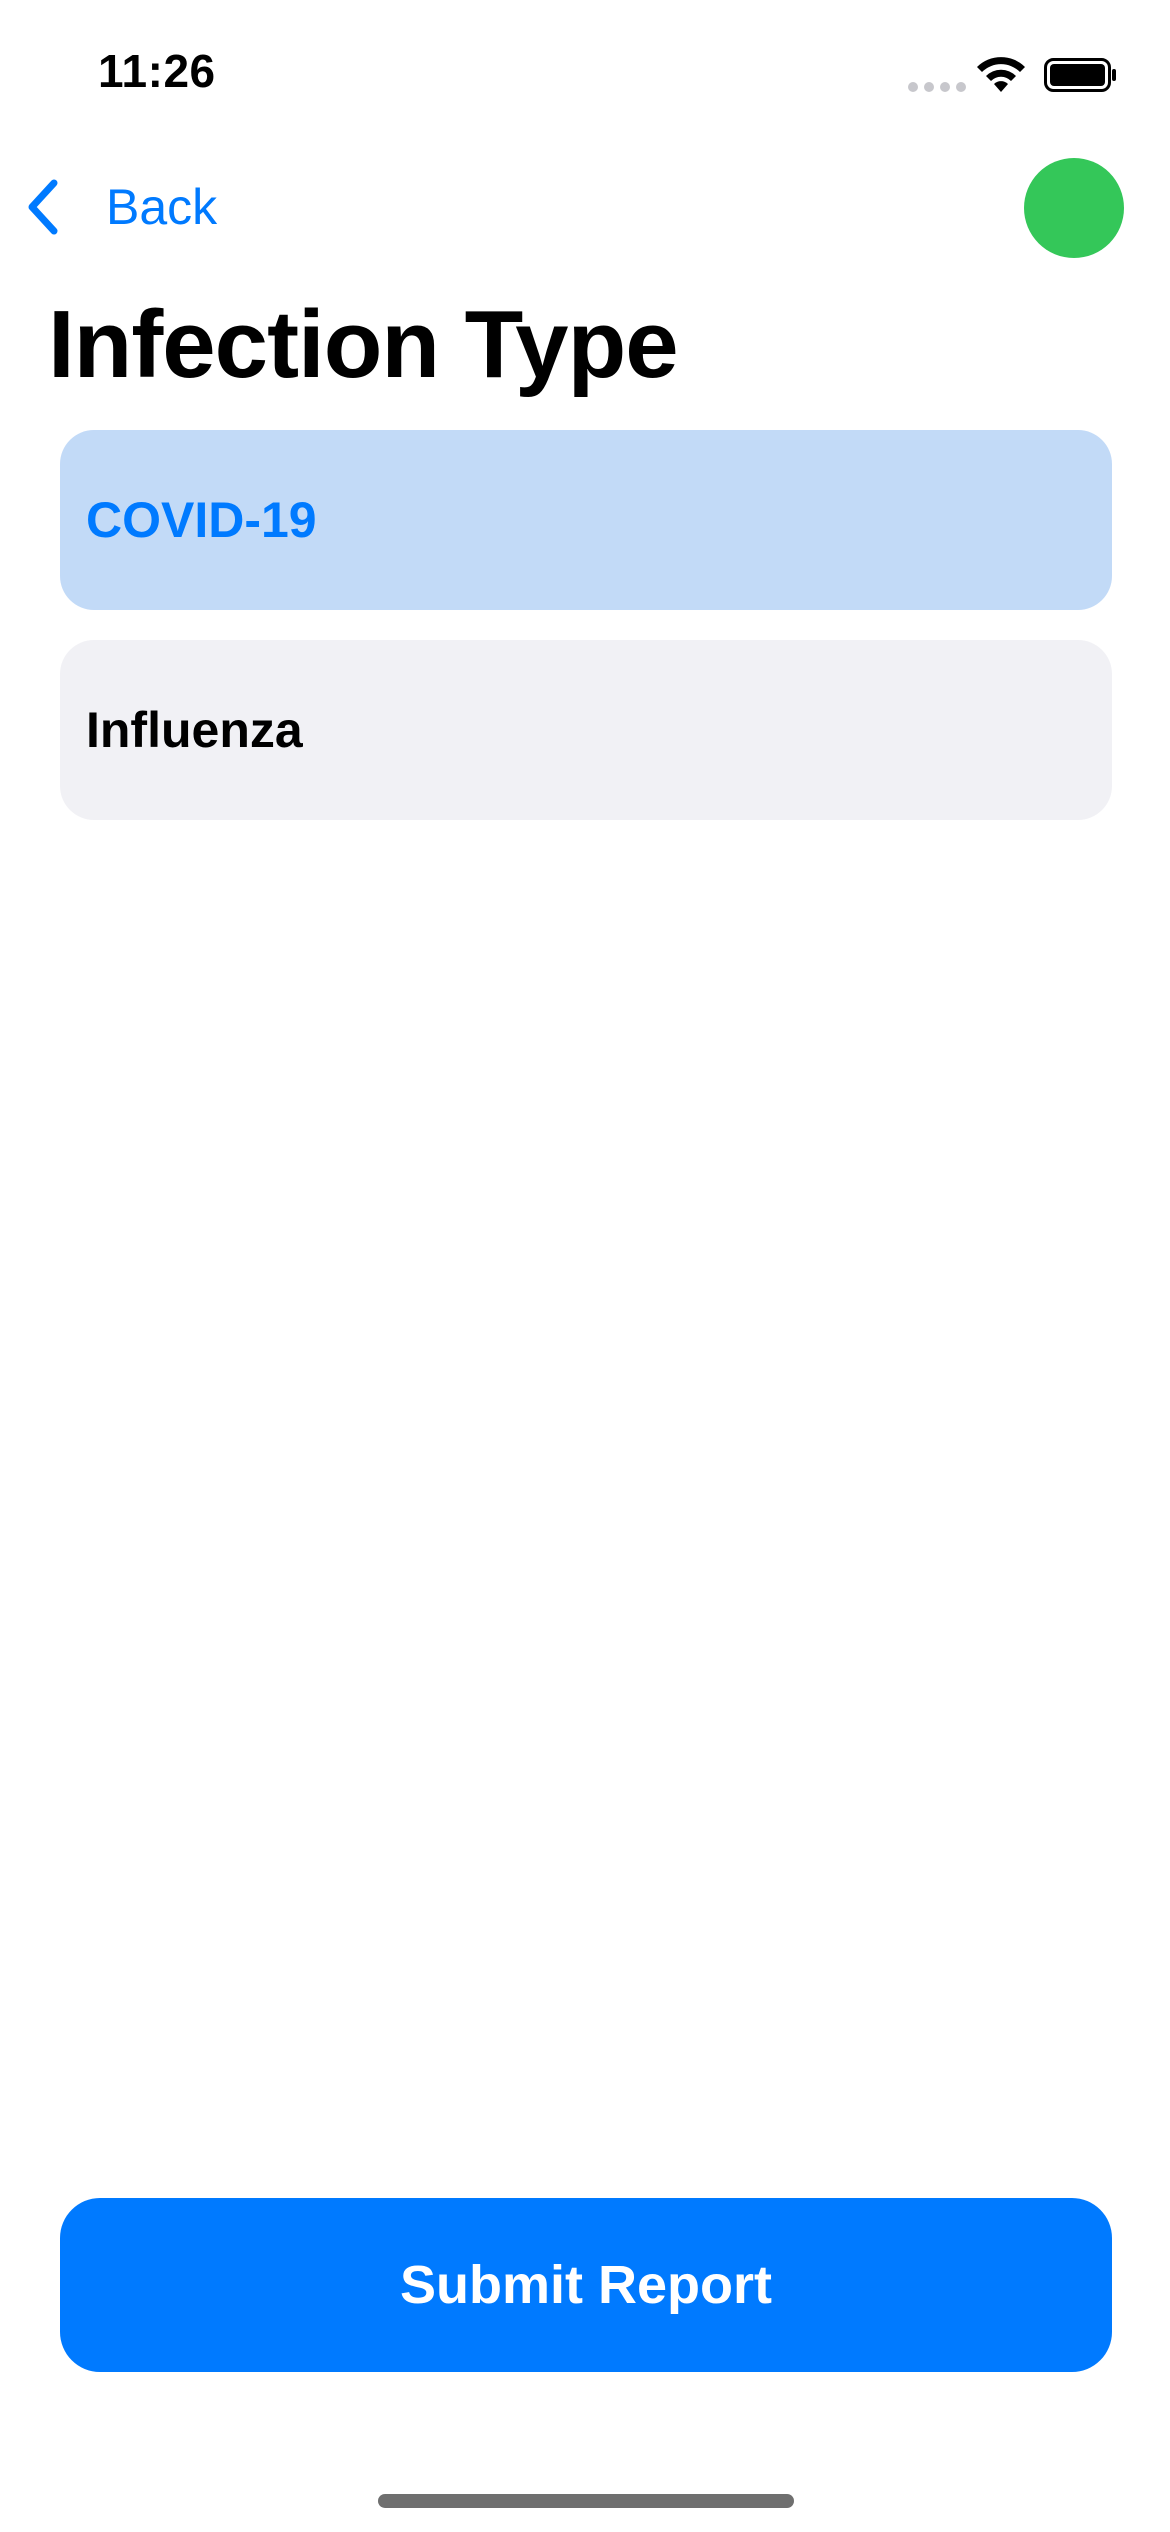  Describe the element at coordinates (43, 207) in the screenshot. I see `chevron-left-icon` at that location.